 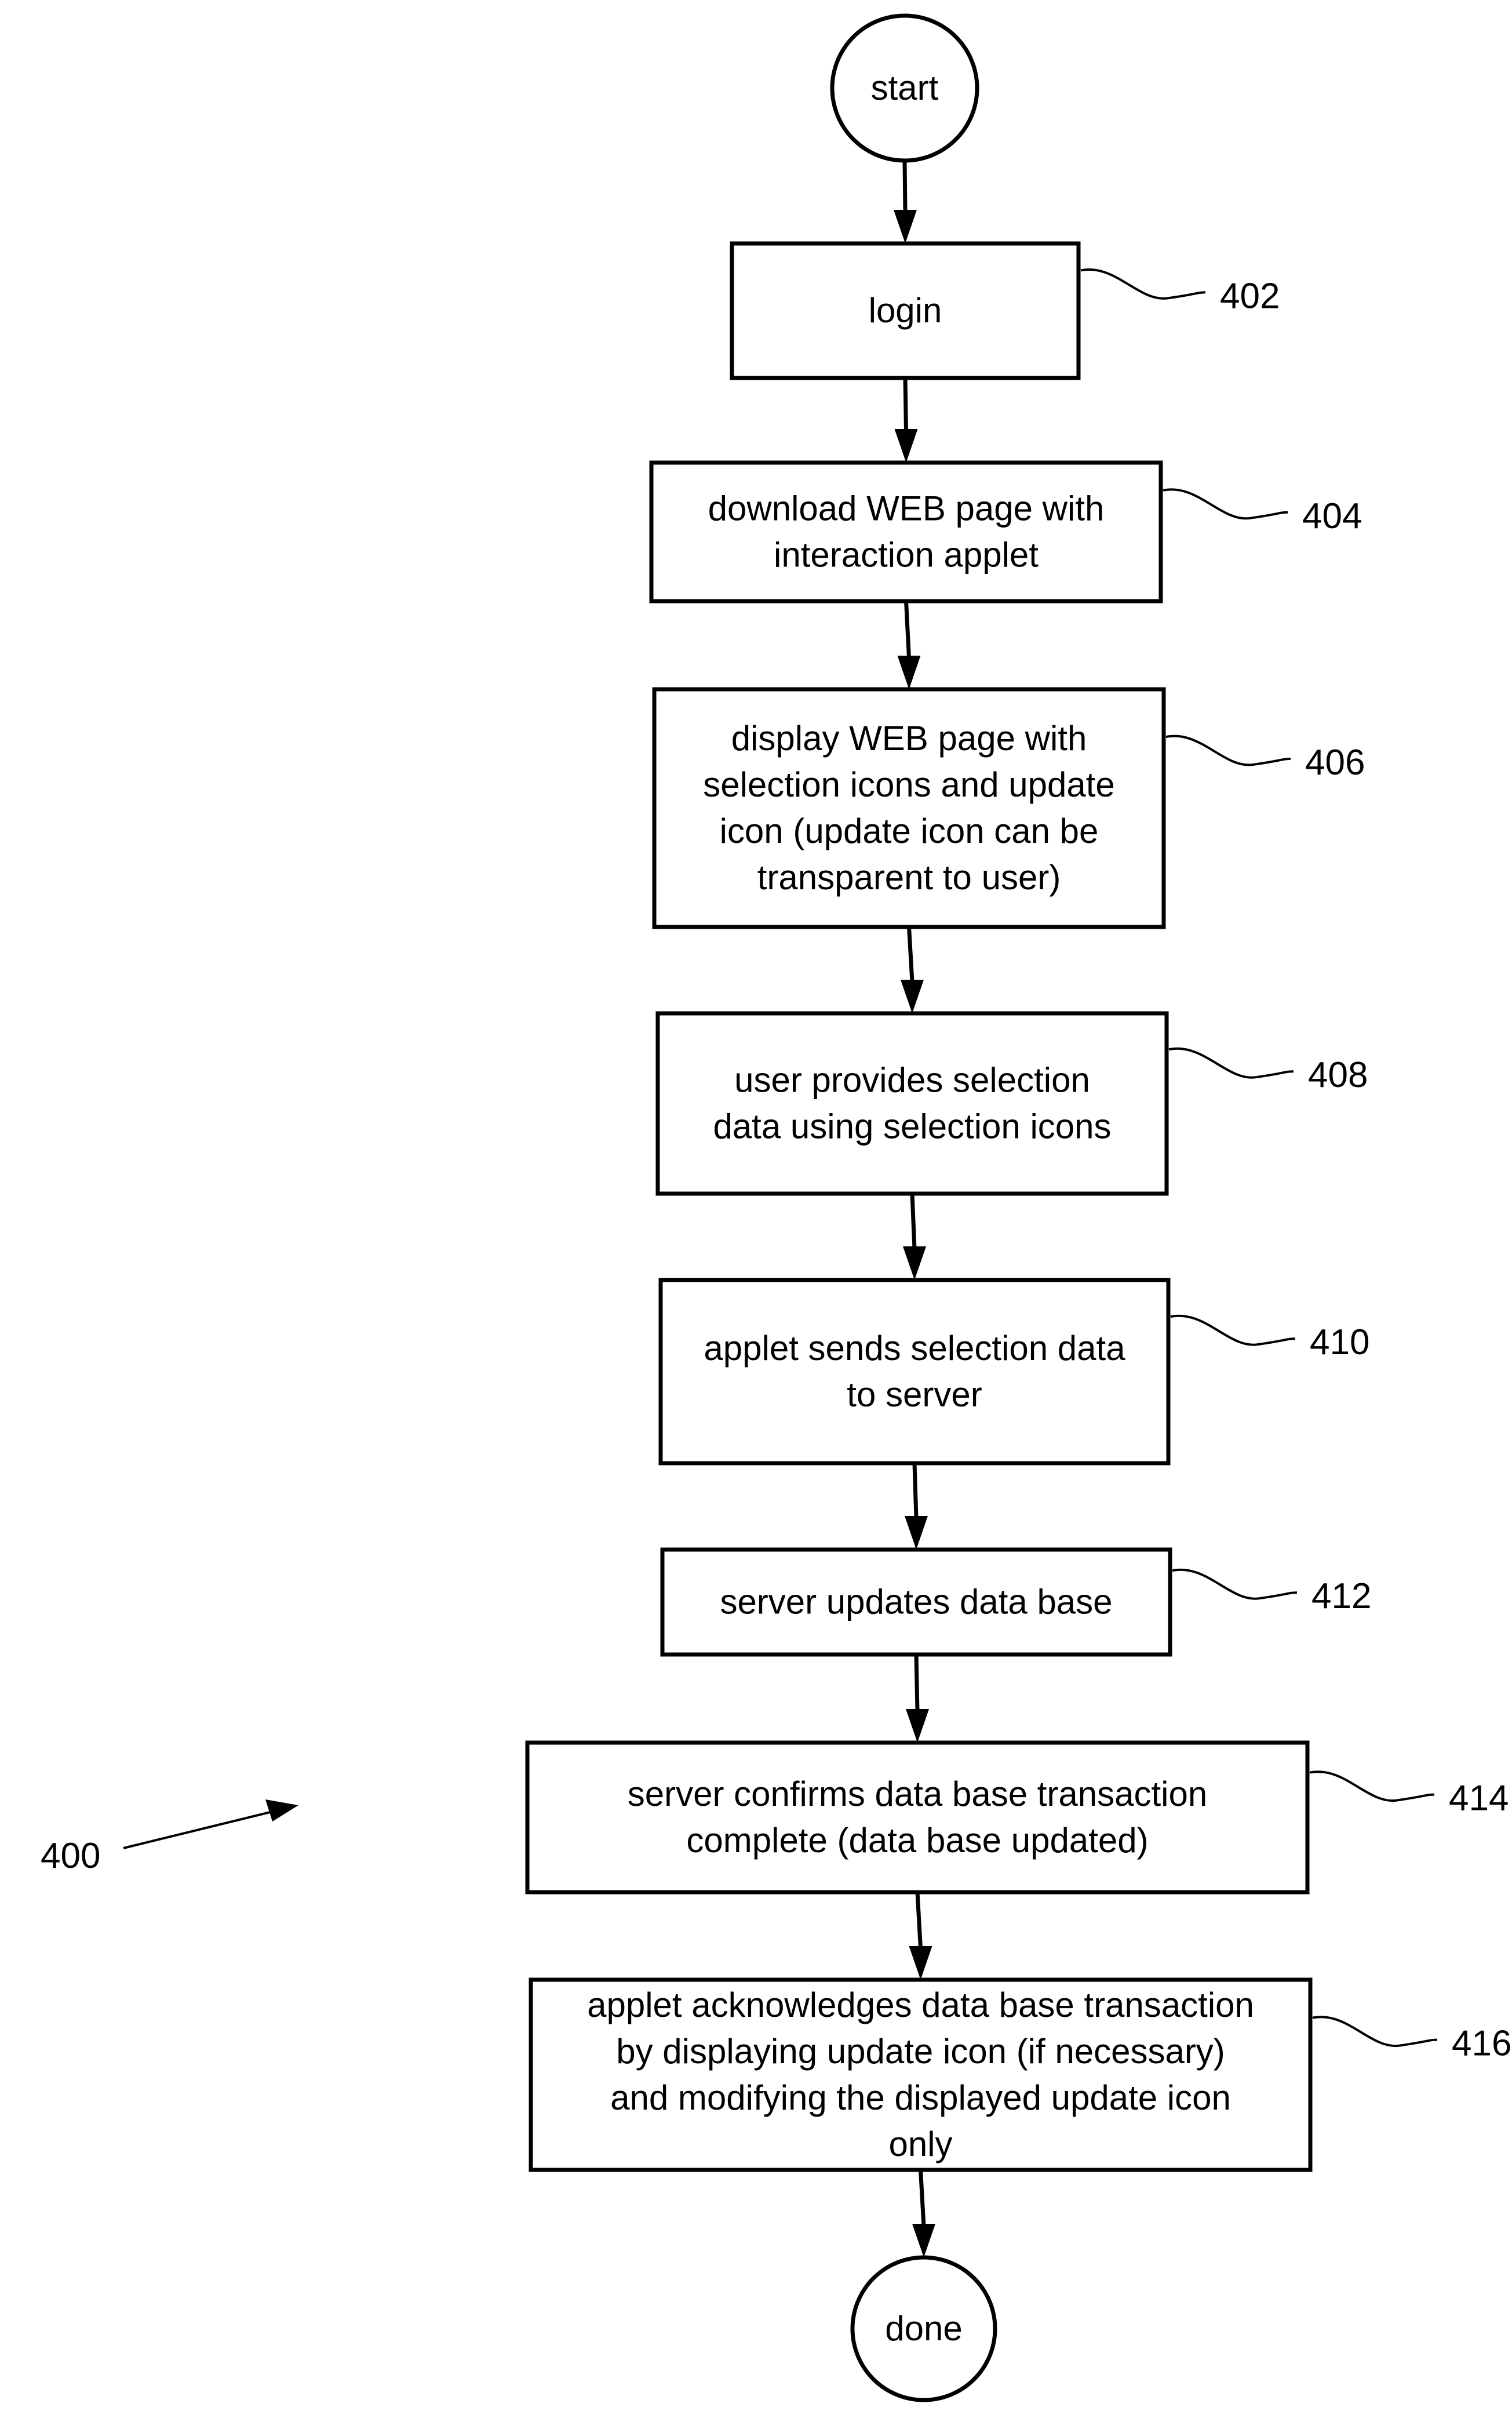 I want to click on ref-404-leader-line, so click(x=1225, y=504).